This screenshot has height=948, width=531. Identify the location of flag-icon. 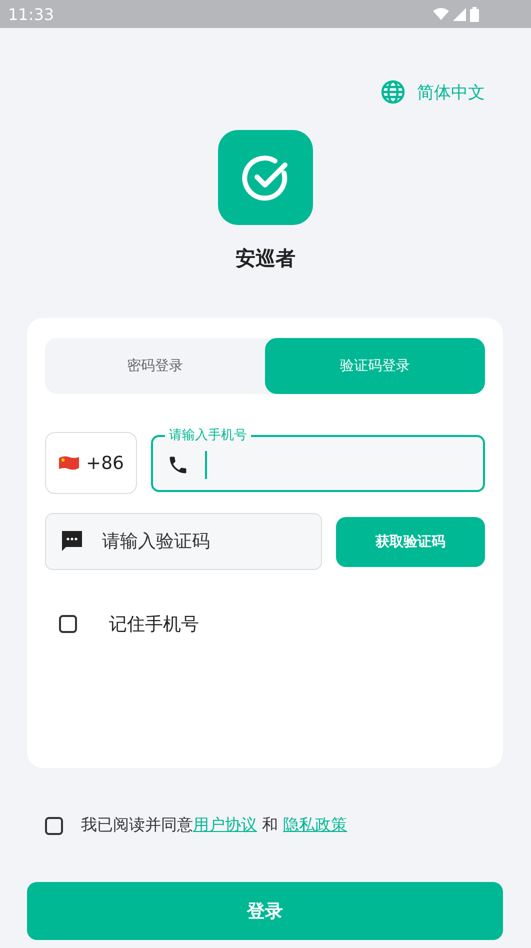
(69, 463).